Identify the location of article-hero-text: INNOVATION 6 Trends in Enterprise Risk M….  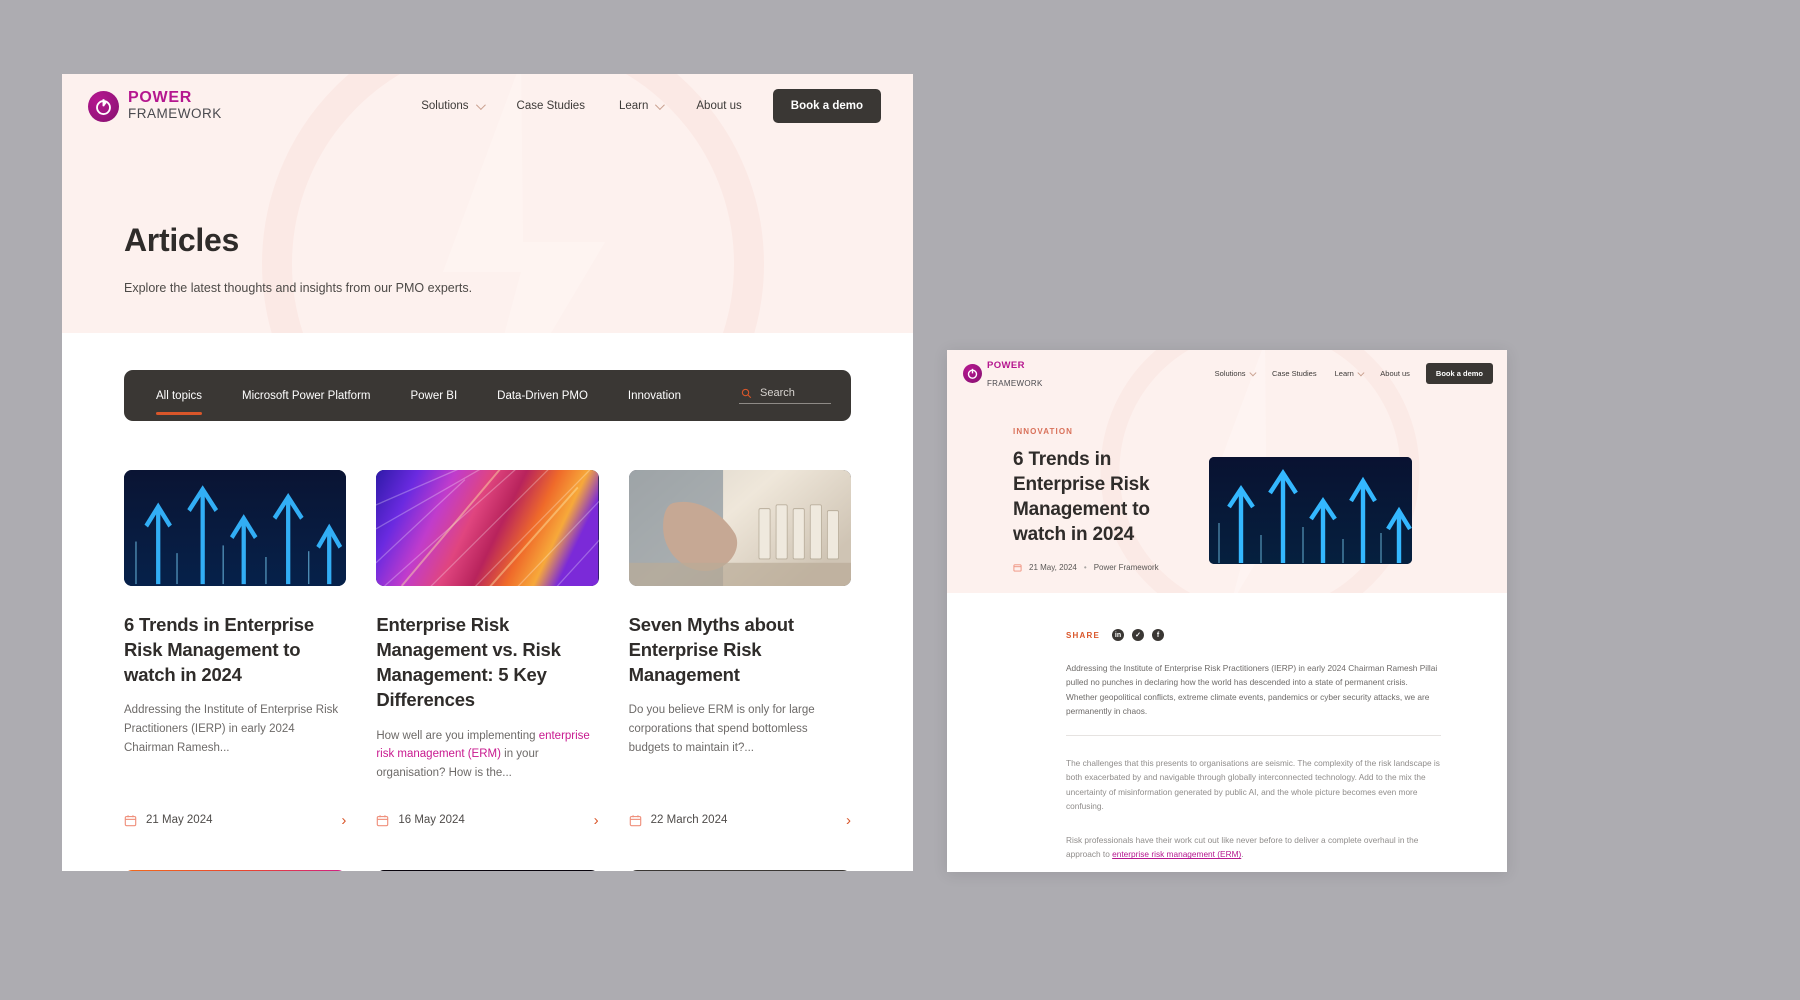
(1098, 499).